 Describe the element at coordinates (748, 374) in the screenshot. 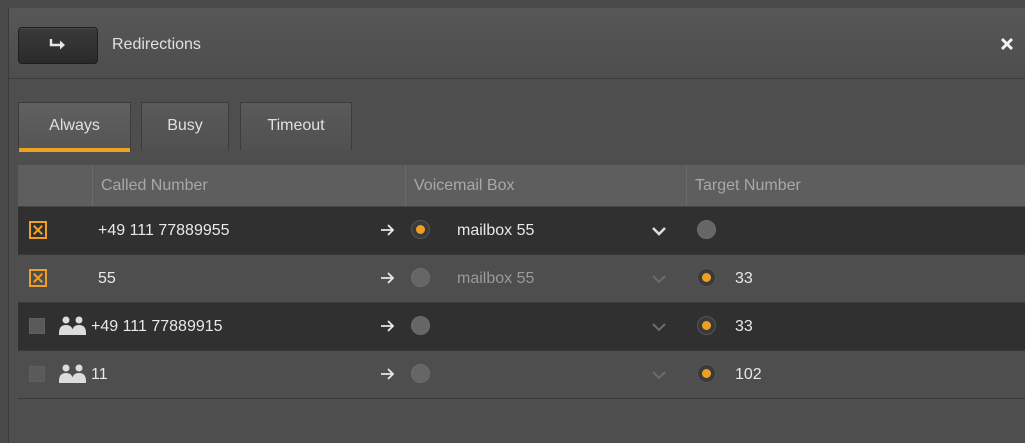

I see `target-number: 102` at that location.